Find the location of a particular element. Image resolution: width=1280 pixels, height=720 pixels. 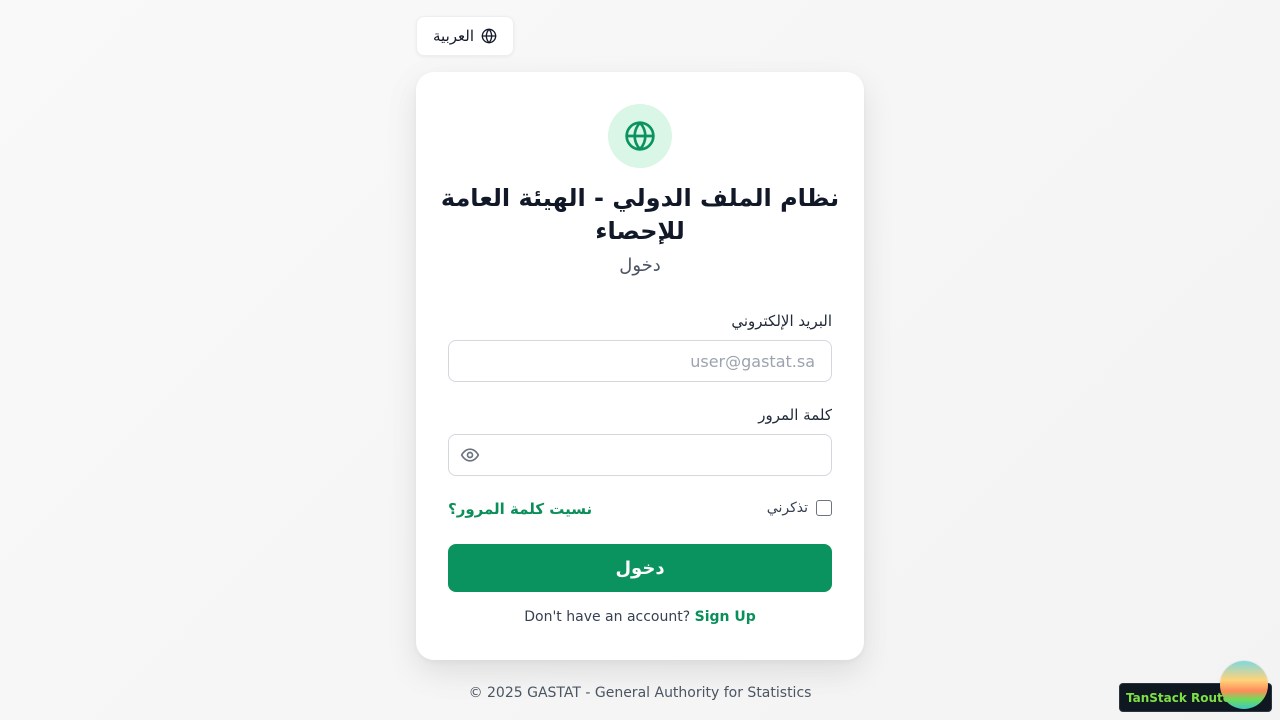

signup-link: Sign Up is located at coordinates (725, 617).